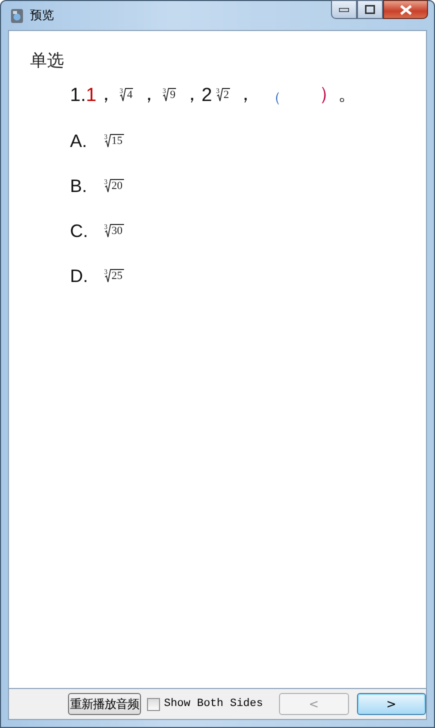  I want to click on radicand: 9, so click(172, 94).